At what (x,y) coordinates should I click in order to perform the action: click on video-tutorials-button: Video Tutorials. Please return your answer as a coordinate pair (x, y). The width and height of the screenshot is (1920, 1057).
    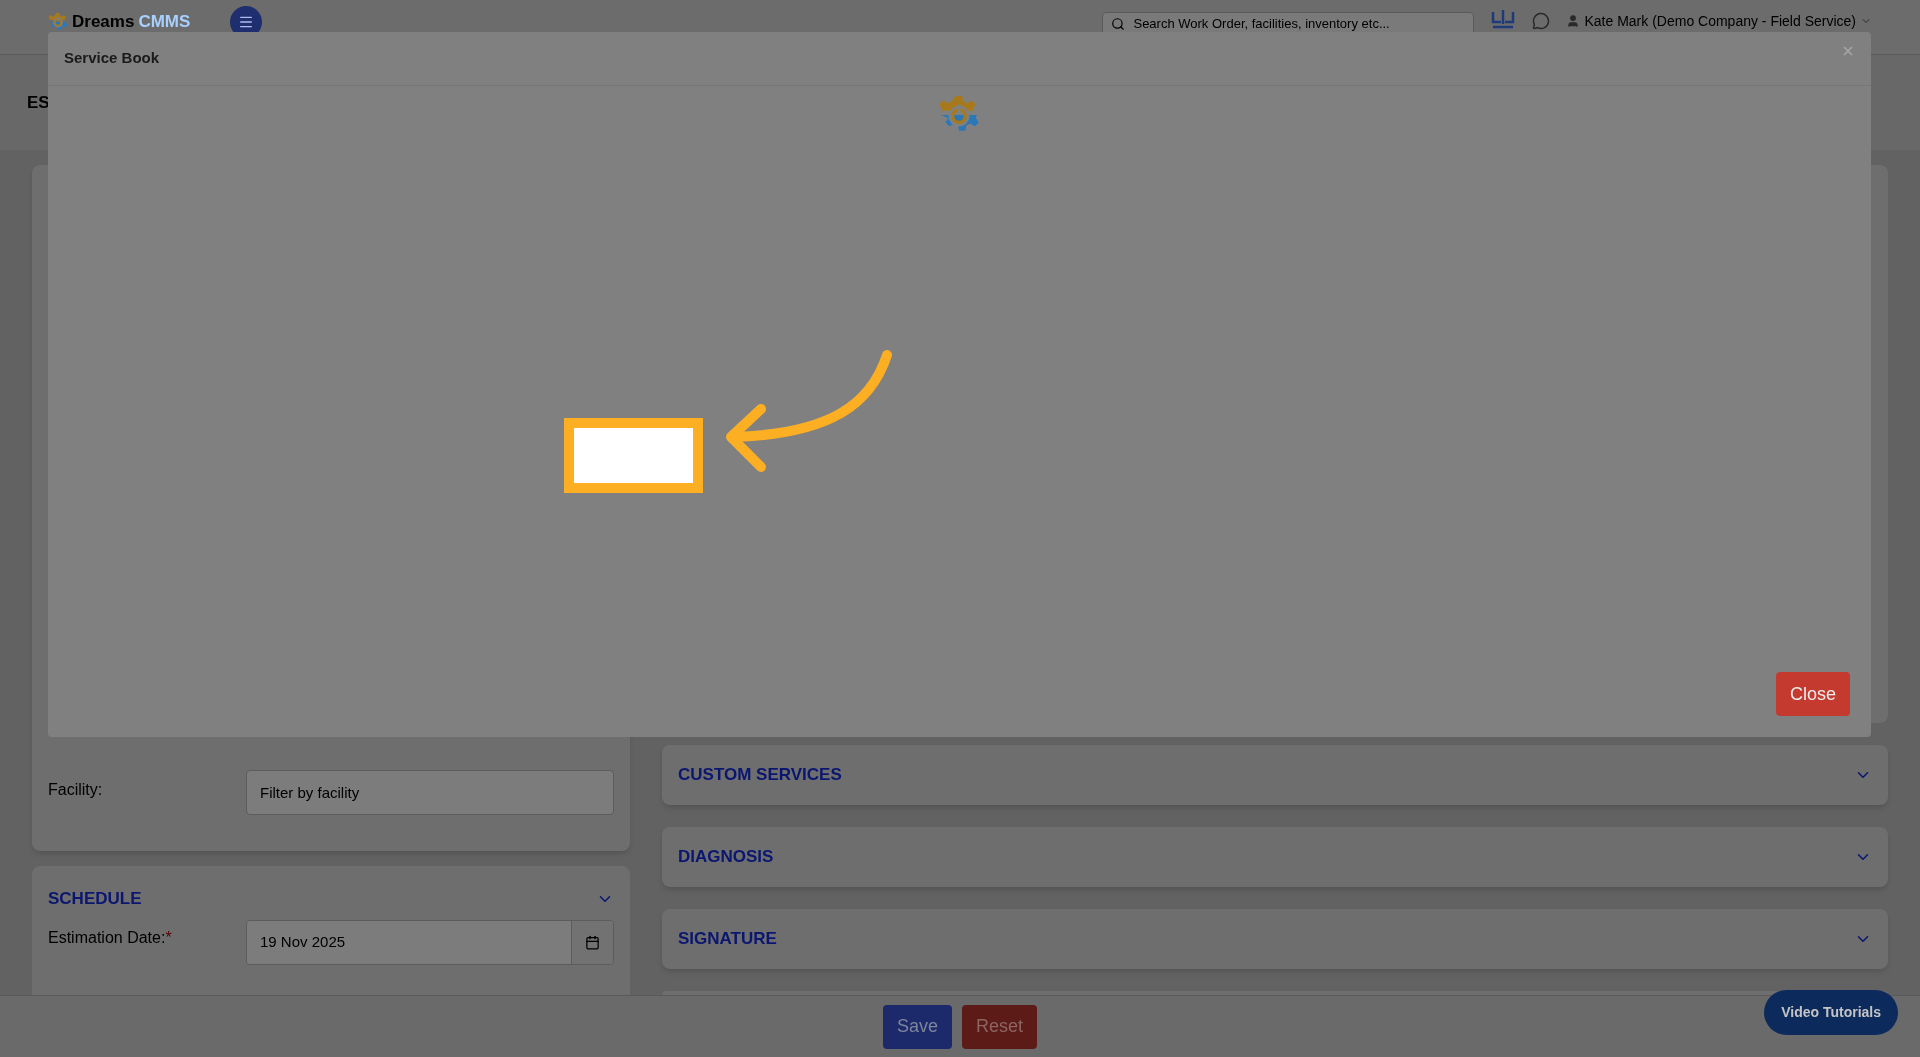
    Looking at the image, I should click on (1831, 1012).